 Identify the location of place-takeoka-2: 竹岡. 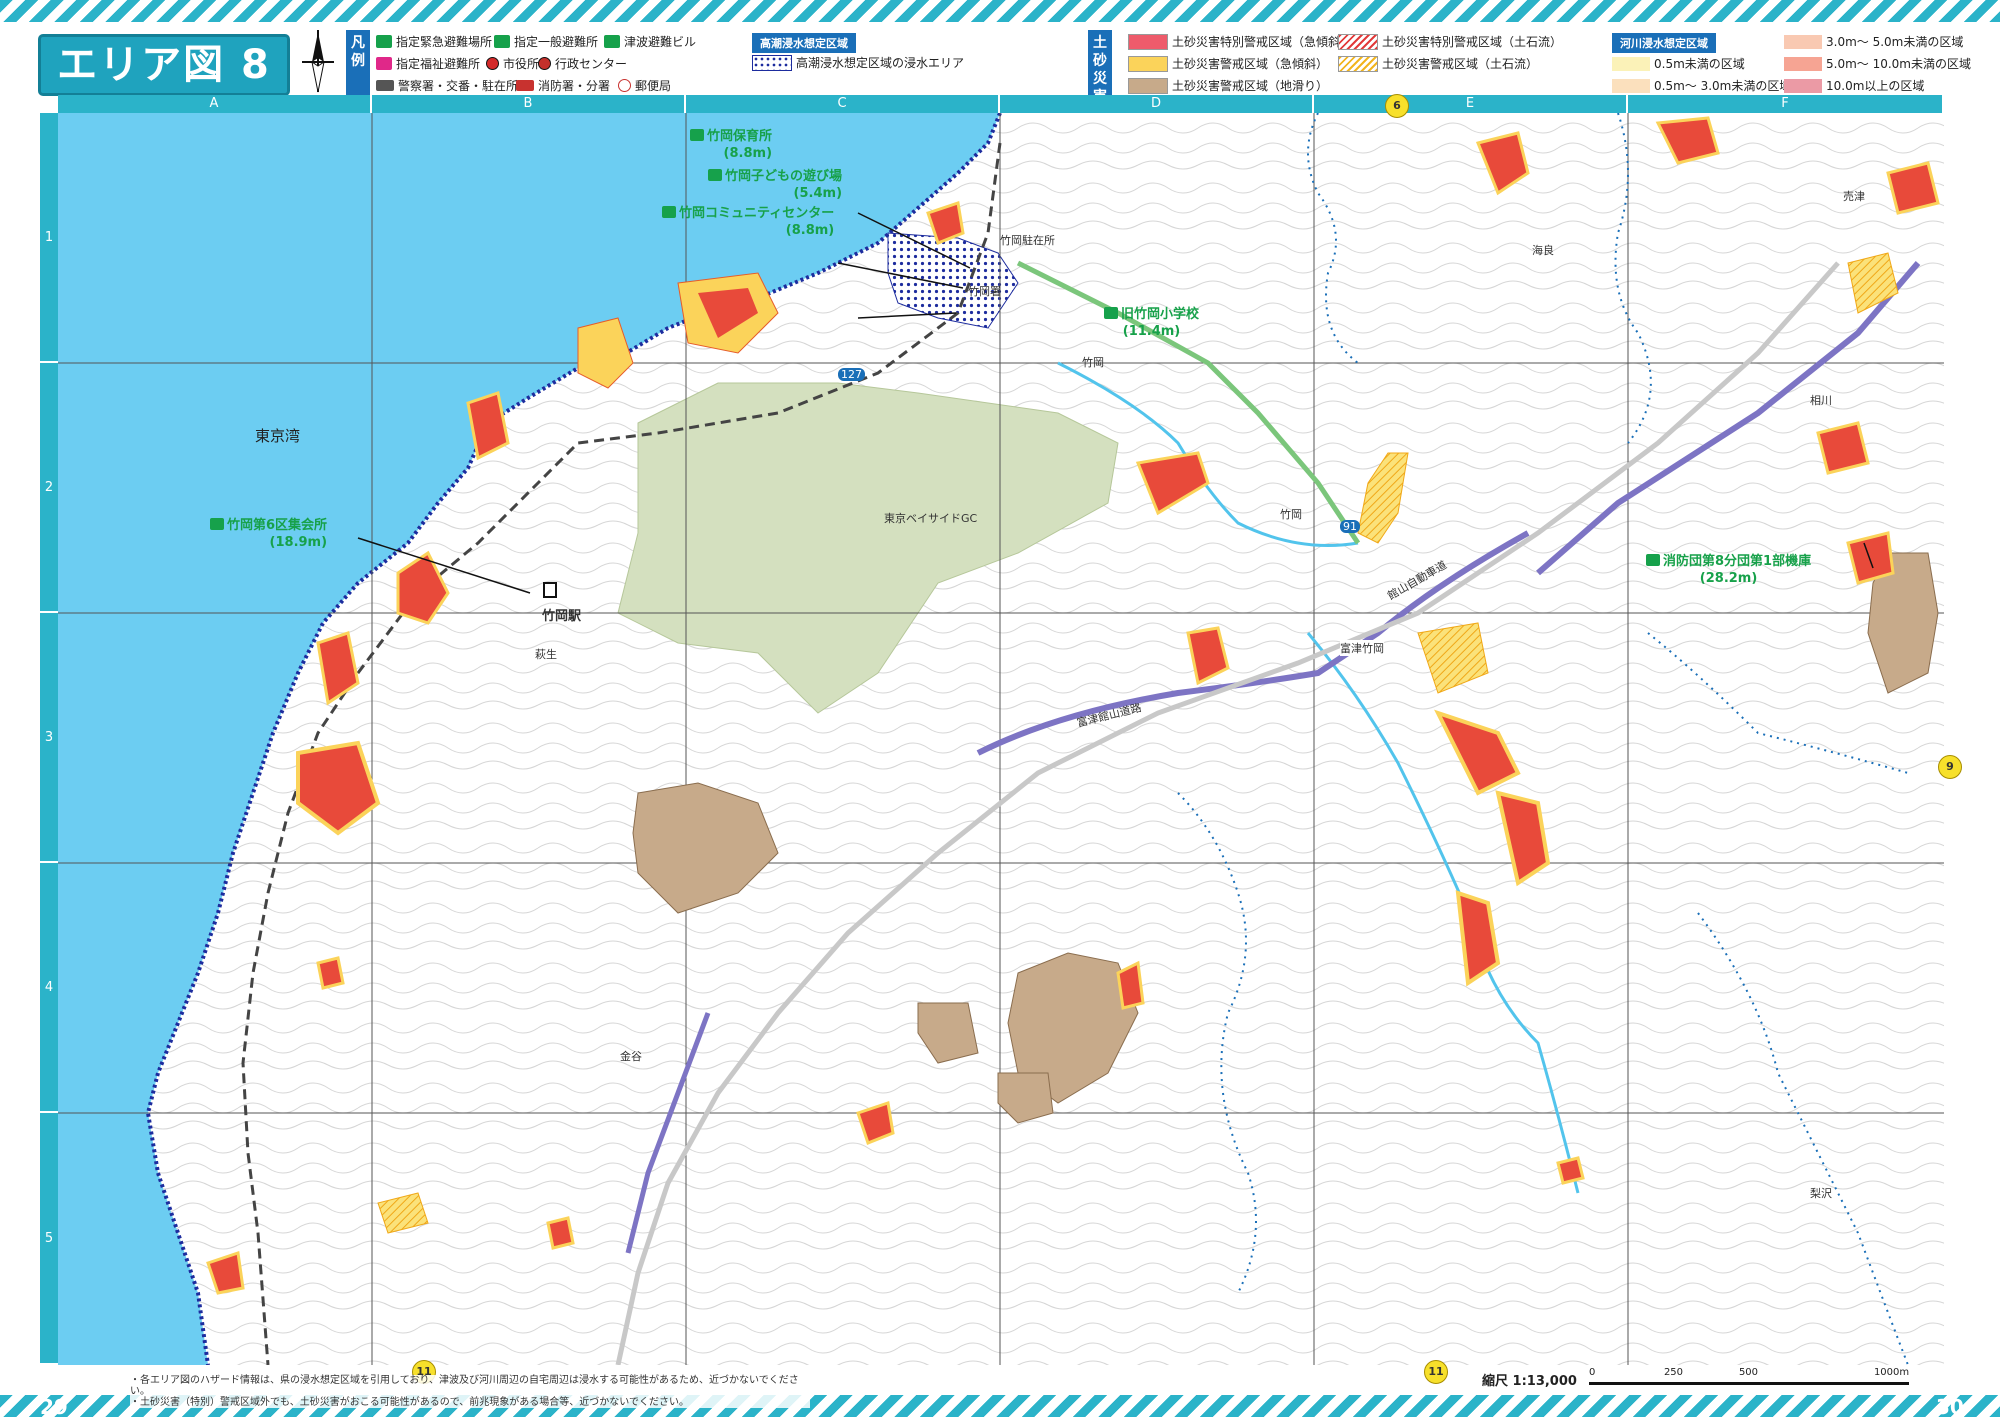
(1291, 514).